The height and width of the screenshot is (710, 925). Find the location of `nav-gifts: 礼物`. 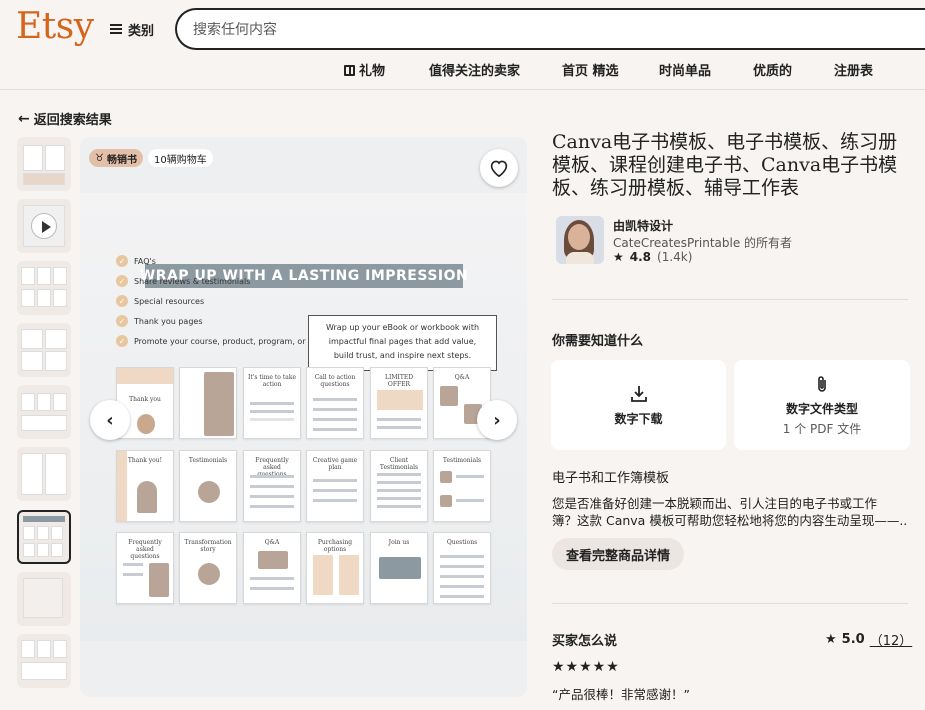

nav-gifts: 礼物 is located at coordinates (364, 69).